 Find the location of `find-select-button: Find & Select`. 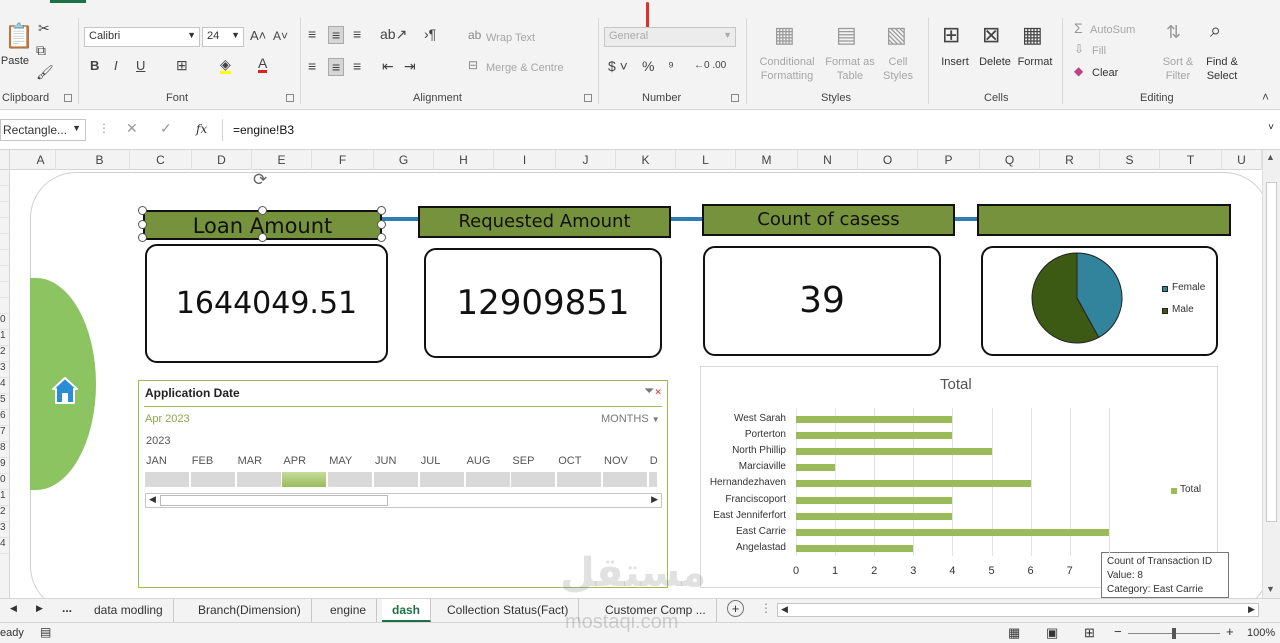

find-select-button: Find & Select is located at coordinates (1222, 69).